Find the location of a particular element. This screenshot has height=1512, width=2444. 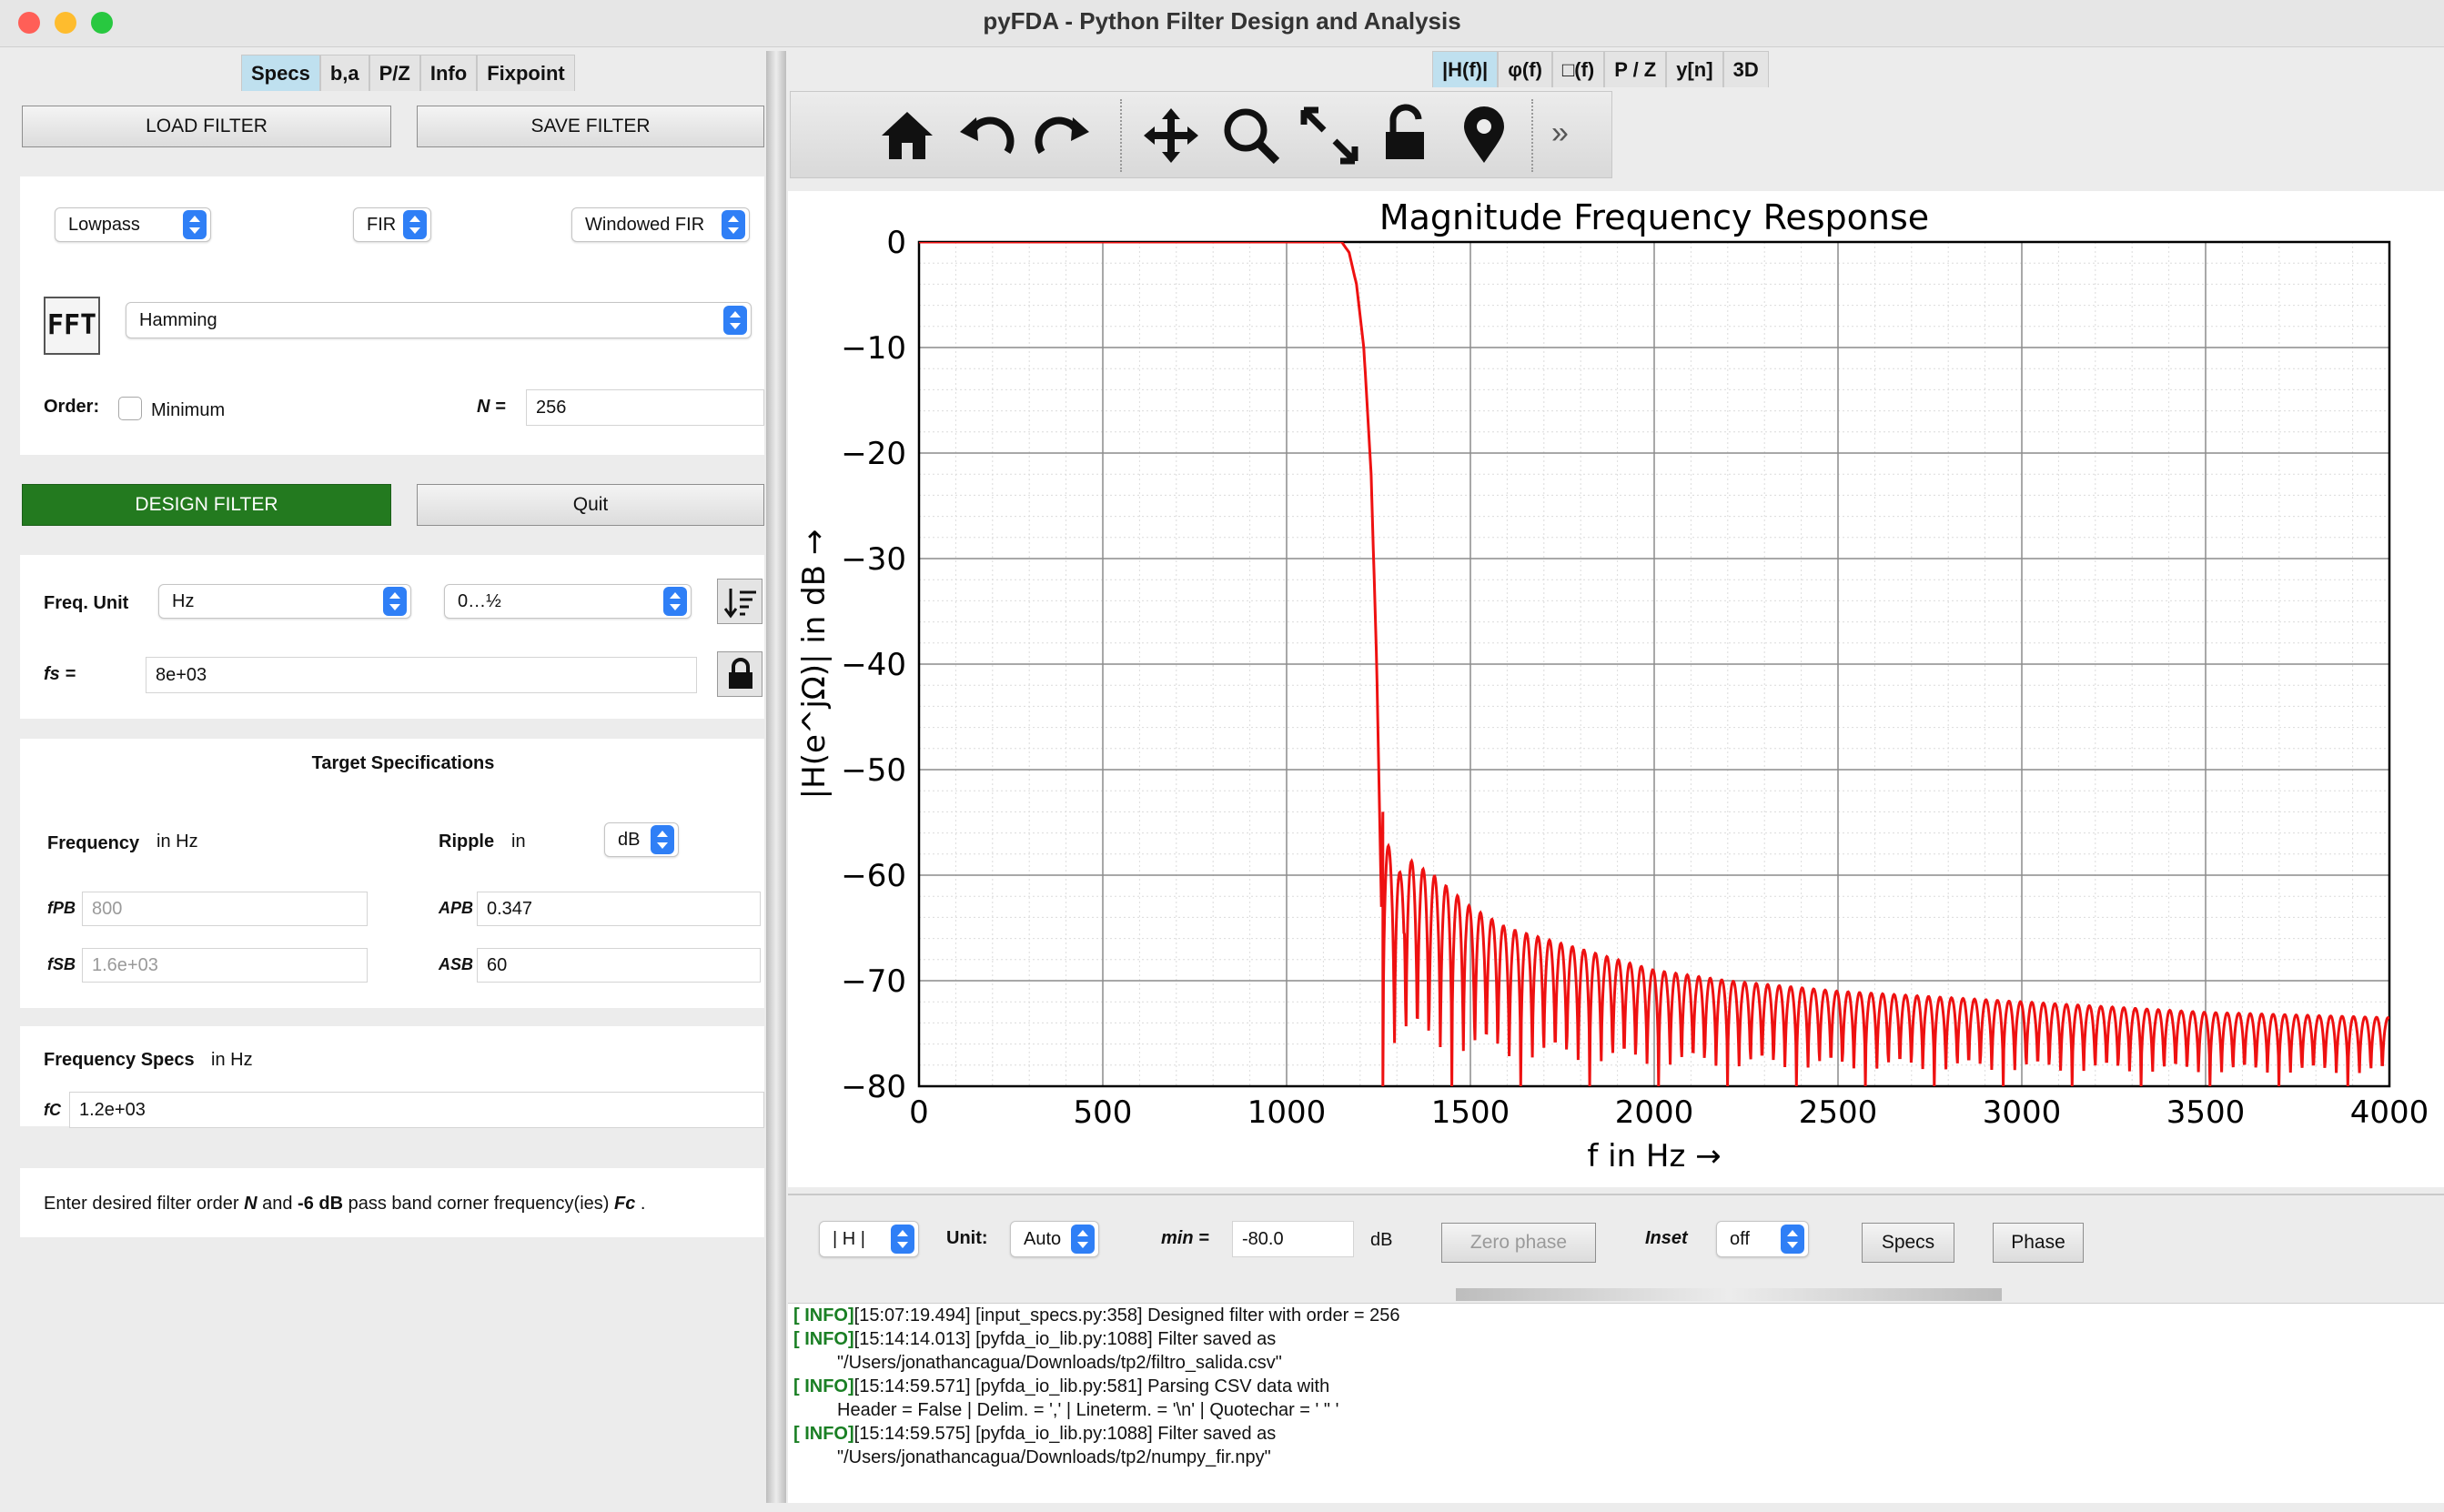

freq-range-select: 0…½ is located at coordinates (568, 602).